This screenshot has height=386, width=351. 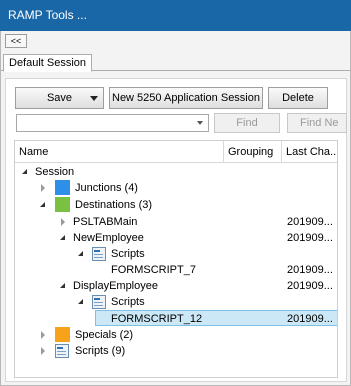 I want to click on tree-label: Junctions (4), so click(x=106, y=188).